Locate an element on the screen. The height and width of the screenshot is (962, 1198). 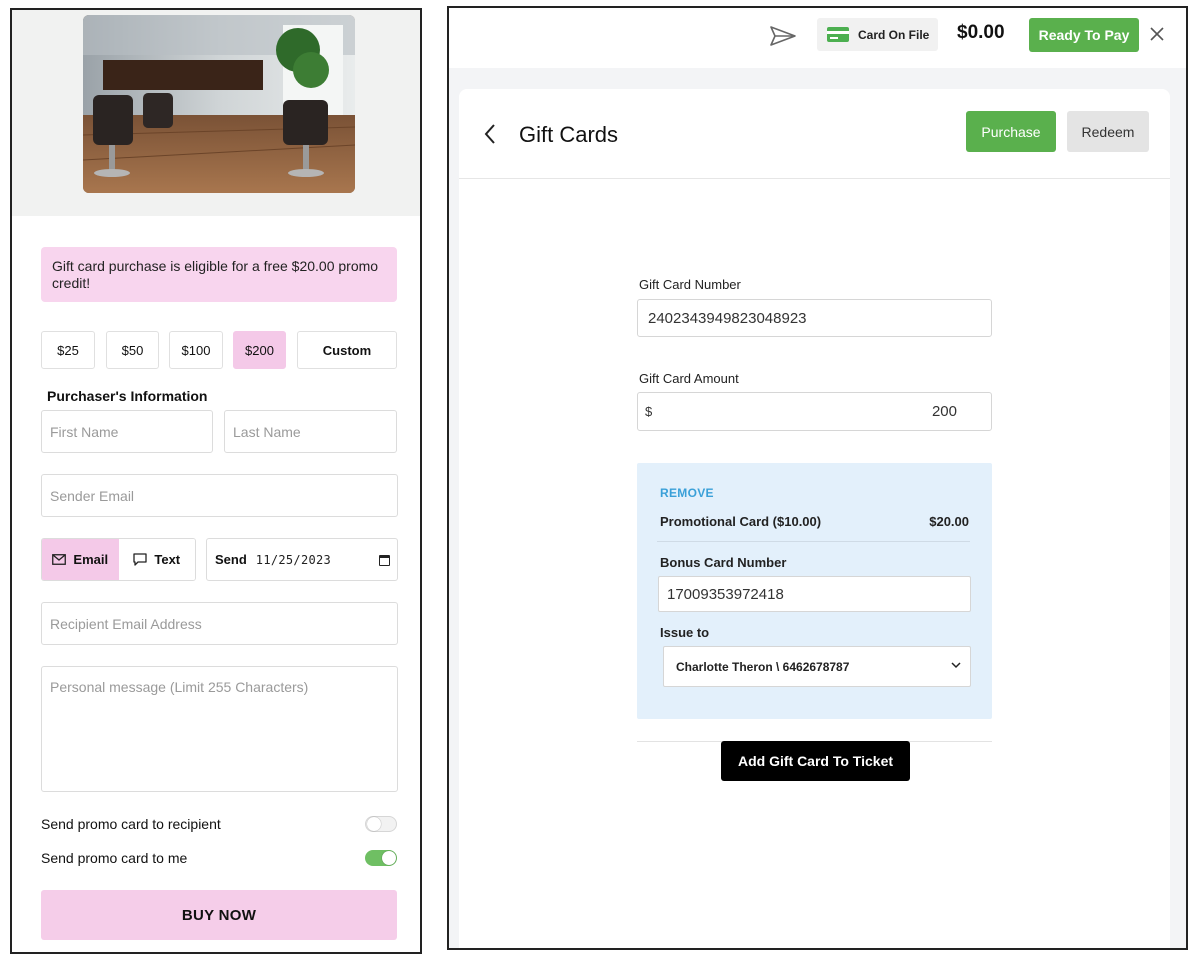
delivery-text-label: Text is located at coordinates (167, 559).